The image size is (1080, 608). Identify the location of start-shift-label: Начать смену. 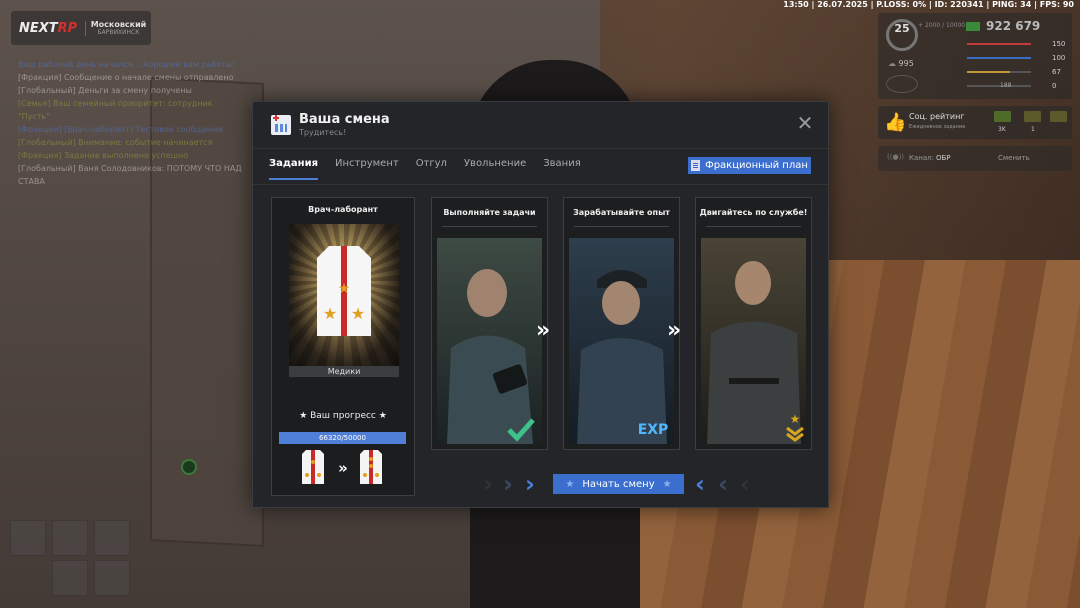
(618, 484).